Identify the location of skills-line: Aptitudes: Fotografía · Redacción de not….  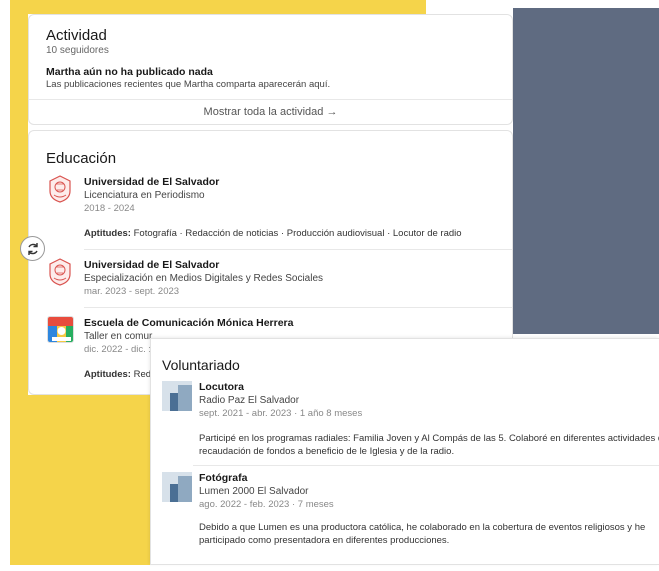
(273, 233).